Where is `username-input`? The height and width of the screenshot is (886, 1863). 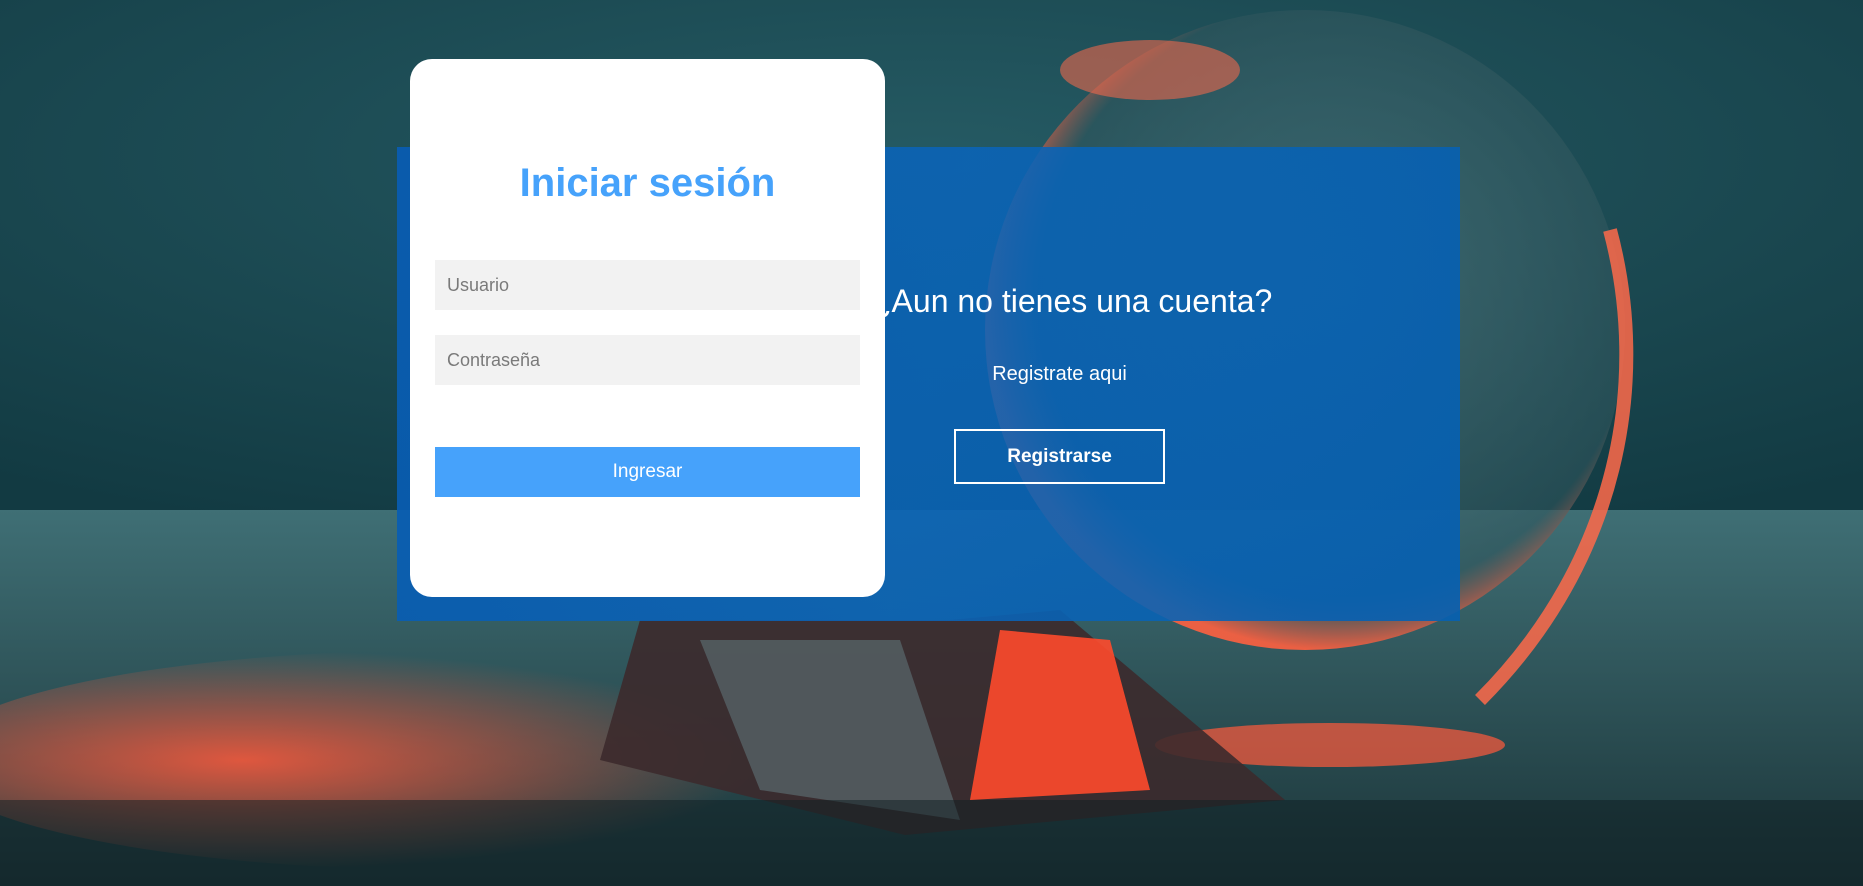
username-input is located at coordinates (647, 285).